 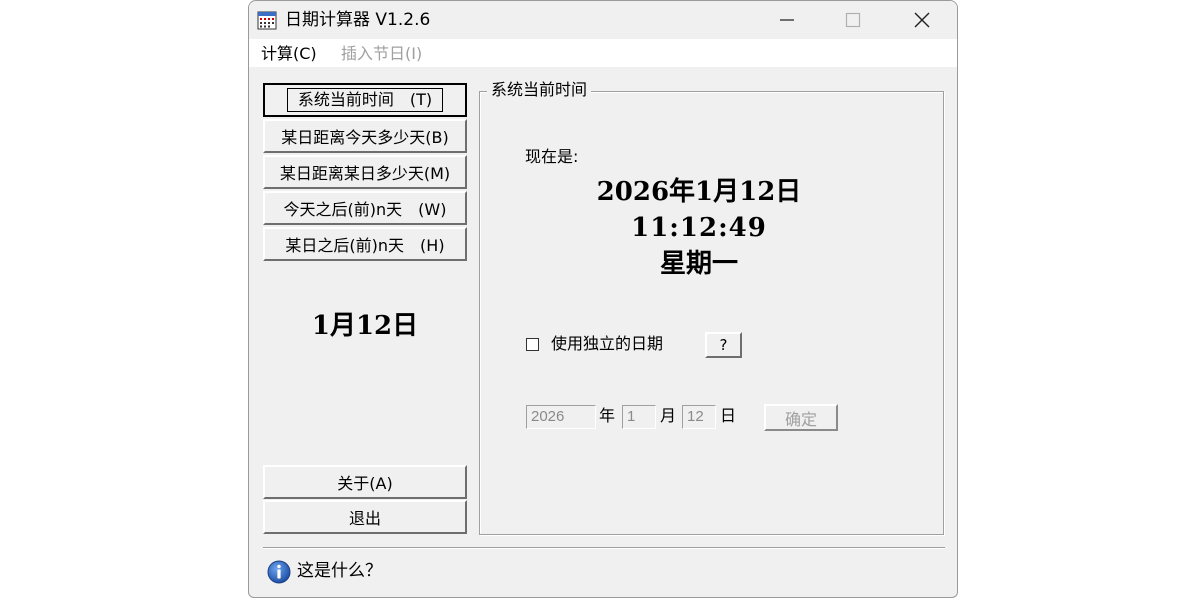 What do you see at coordinates (604, 548) in the screenshot?
I see `footer-divider` at bounding box center [604, 548].